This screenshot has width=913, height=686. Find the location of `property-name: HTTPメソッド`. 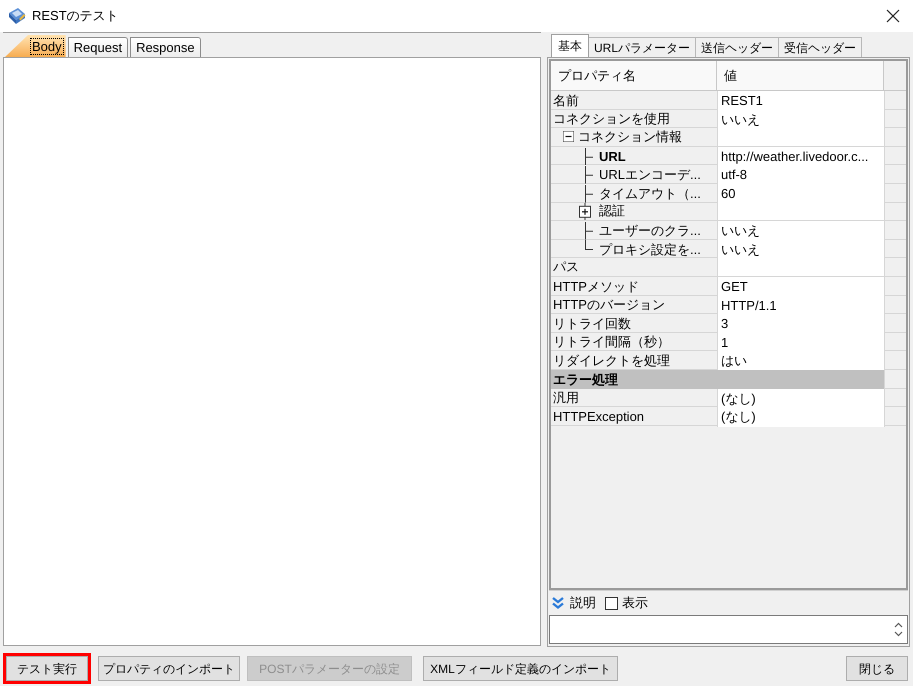

property-name: HTTPメソッド is located at coordinates (596, 286).